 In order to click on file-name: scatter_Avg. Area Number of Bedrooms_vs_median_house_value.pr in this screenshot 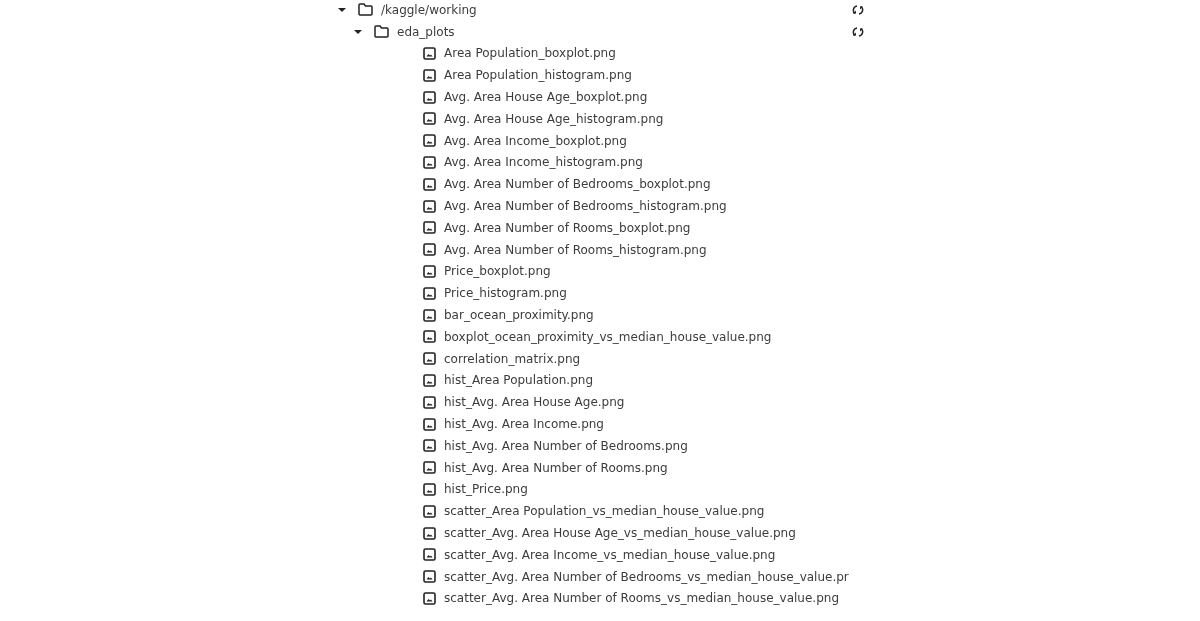, I will do `click(646, 576)`.